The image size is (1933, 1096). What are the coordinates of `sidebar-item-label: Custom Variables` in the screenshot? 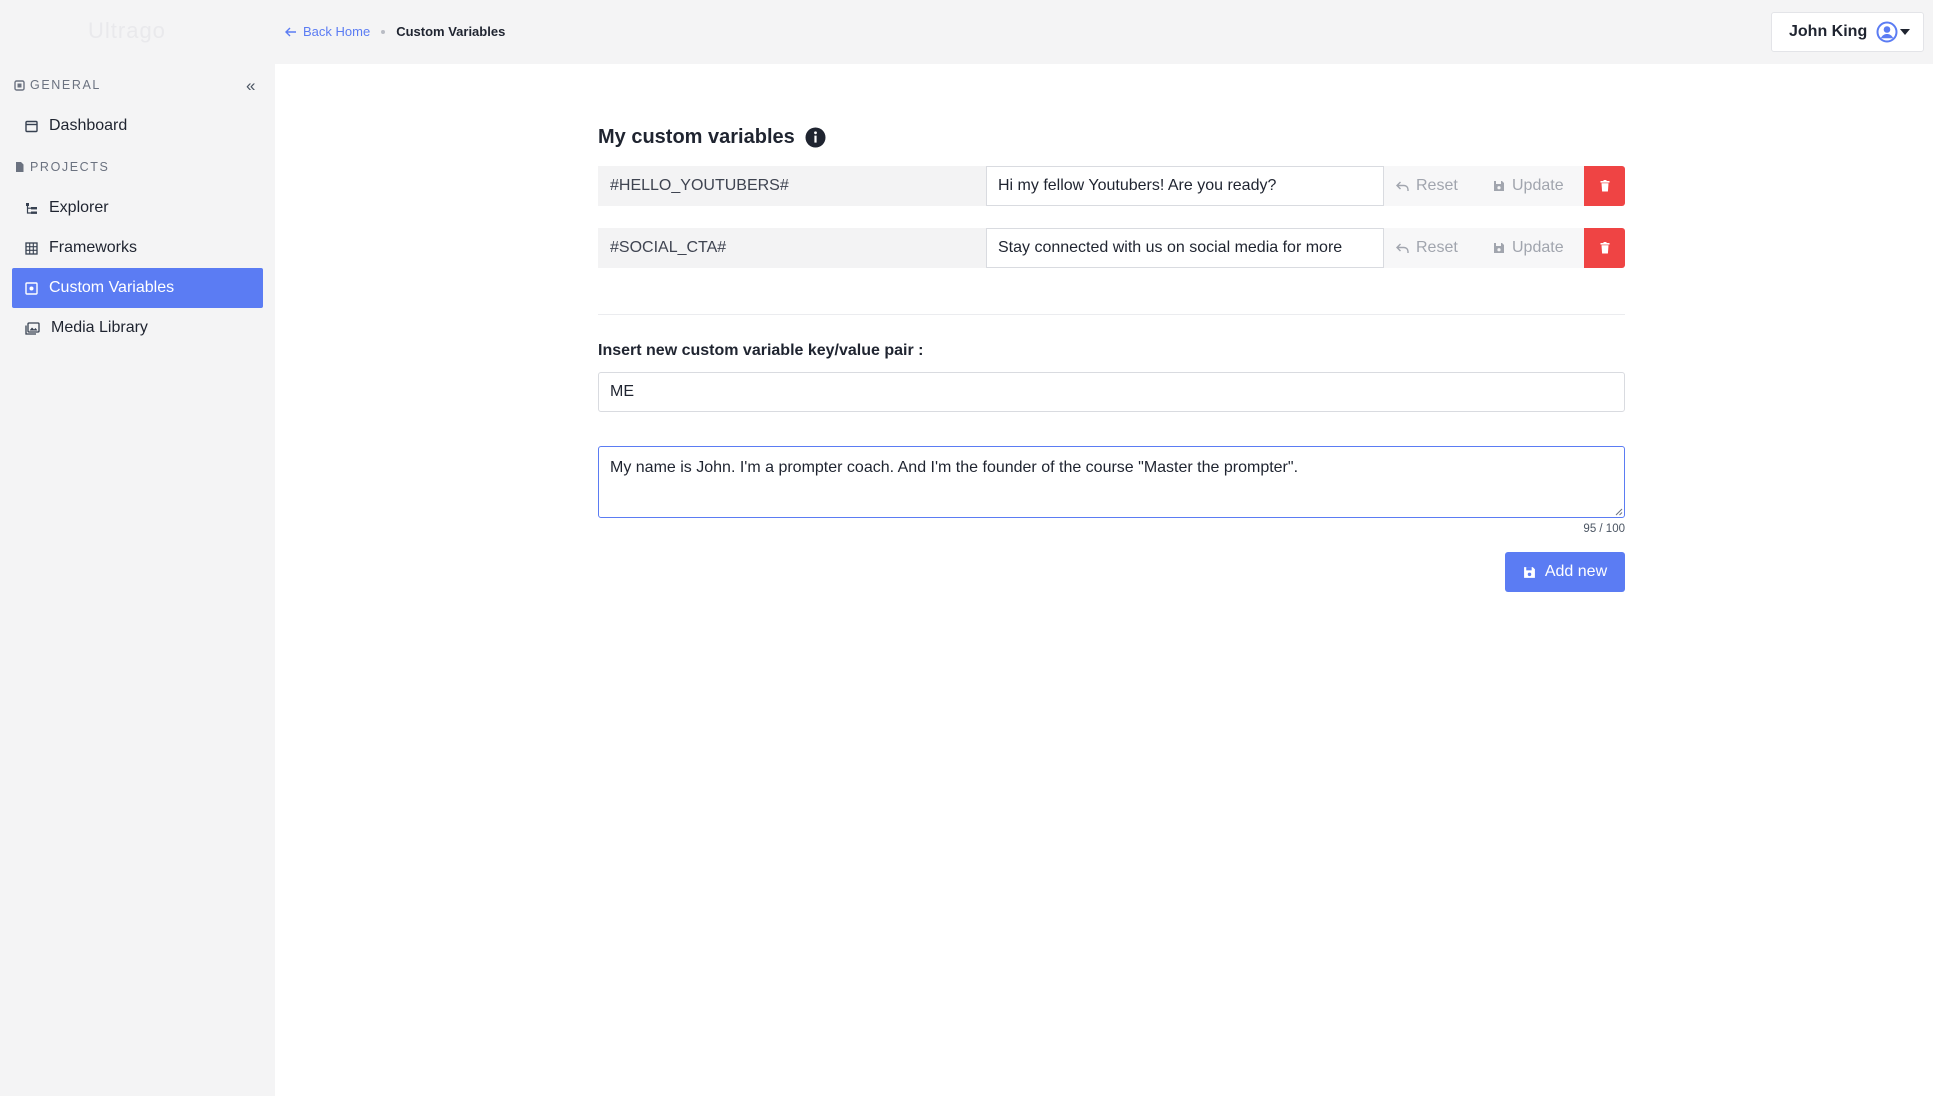 It's located at (112, 287).